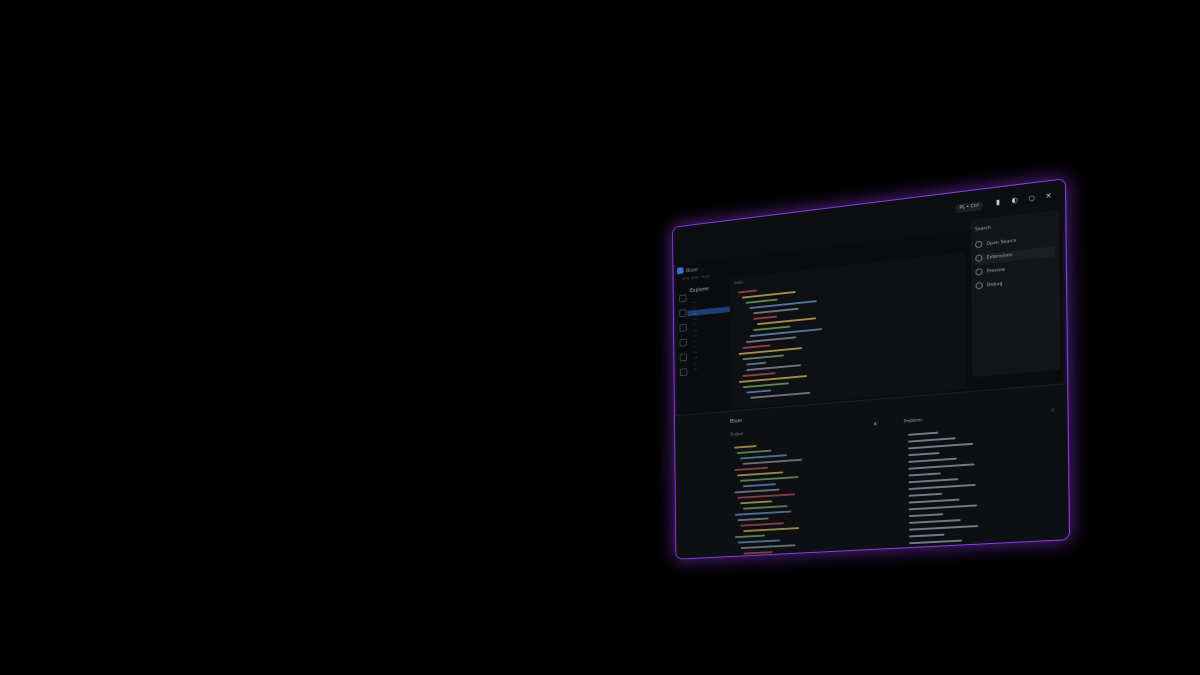 This screenshot has width=1200, height=675. Describe the element at coordinates (997, 203) in the screenshot. I see `file-icon: ▮` at that location.